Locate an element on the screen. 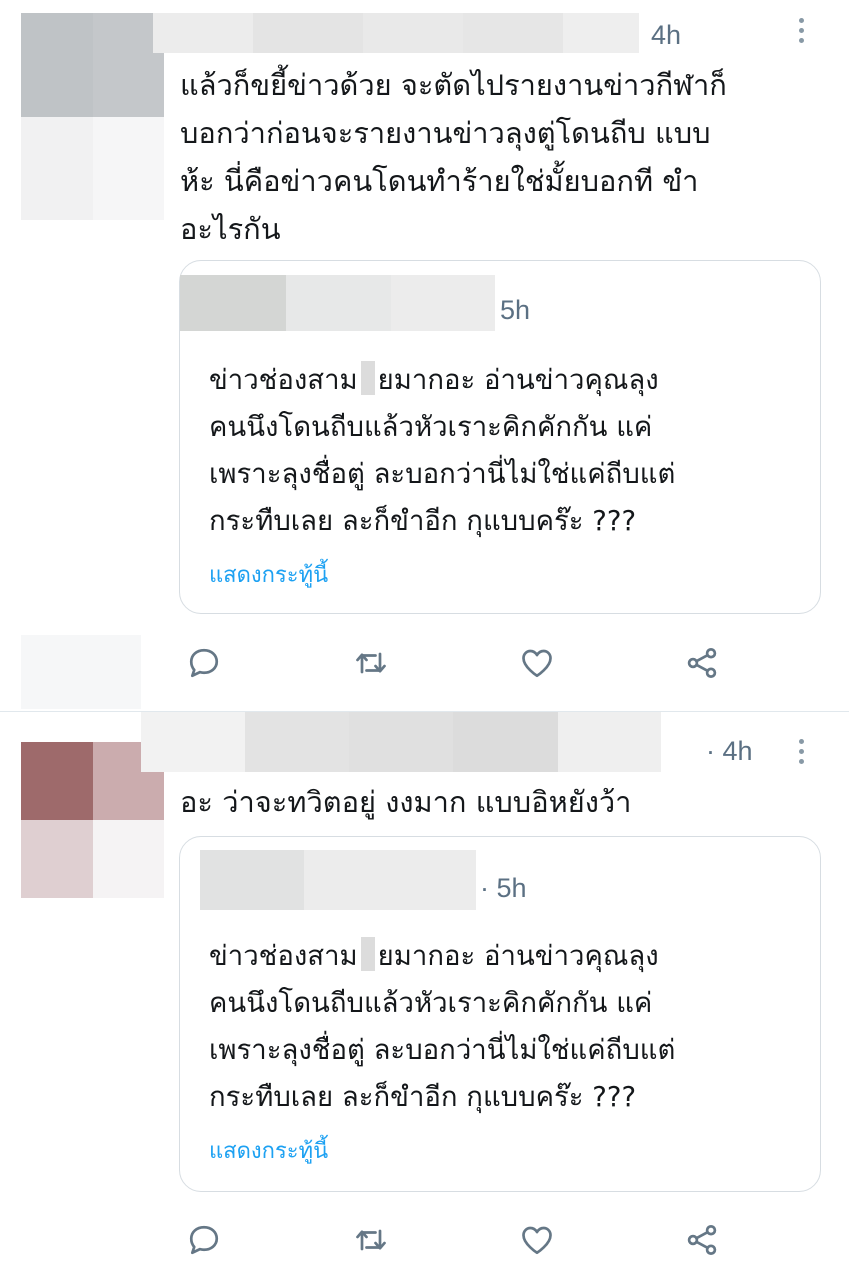  quoted-timestamp: · 5h is located at coordinates (503, 888).